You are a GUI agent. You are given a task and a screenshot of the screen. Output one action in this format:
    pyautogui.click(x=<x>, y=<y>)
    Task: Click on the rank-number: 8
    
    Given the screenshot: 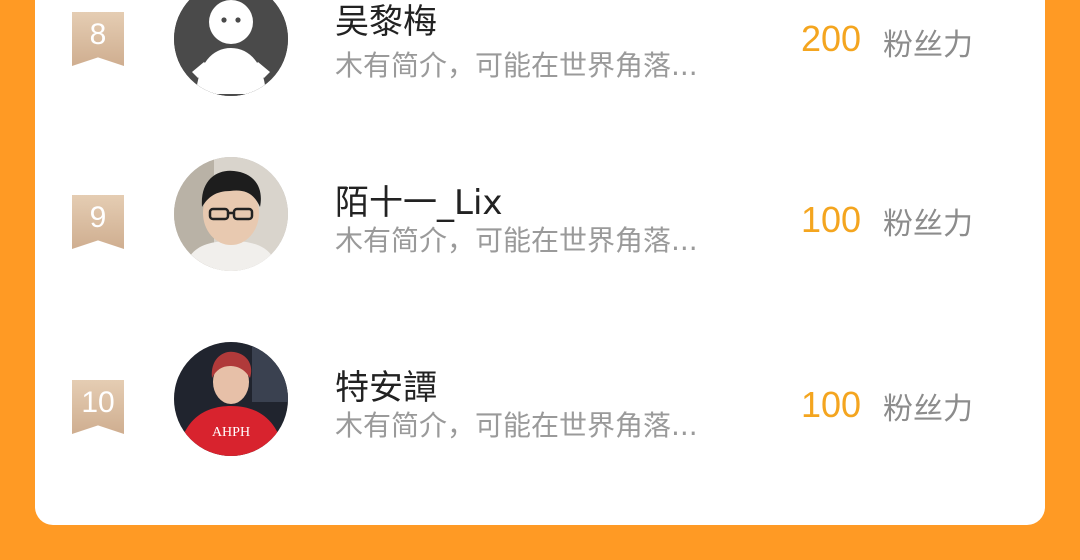 What is the action you would take?
    pyautogui.click(x=98, y=34)
    